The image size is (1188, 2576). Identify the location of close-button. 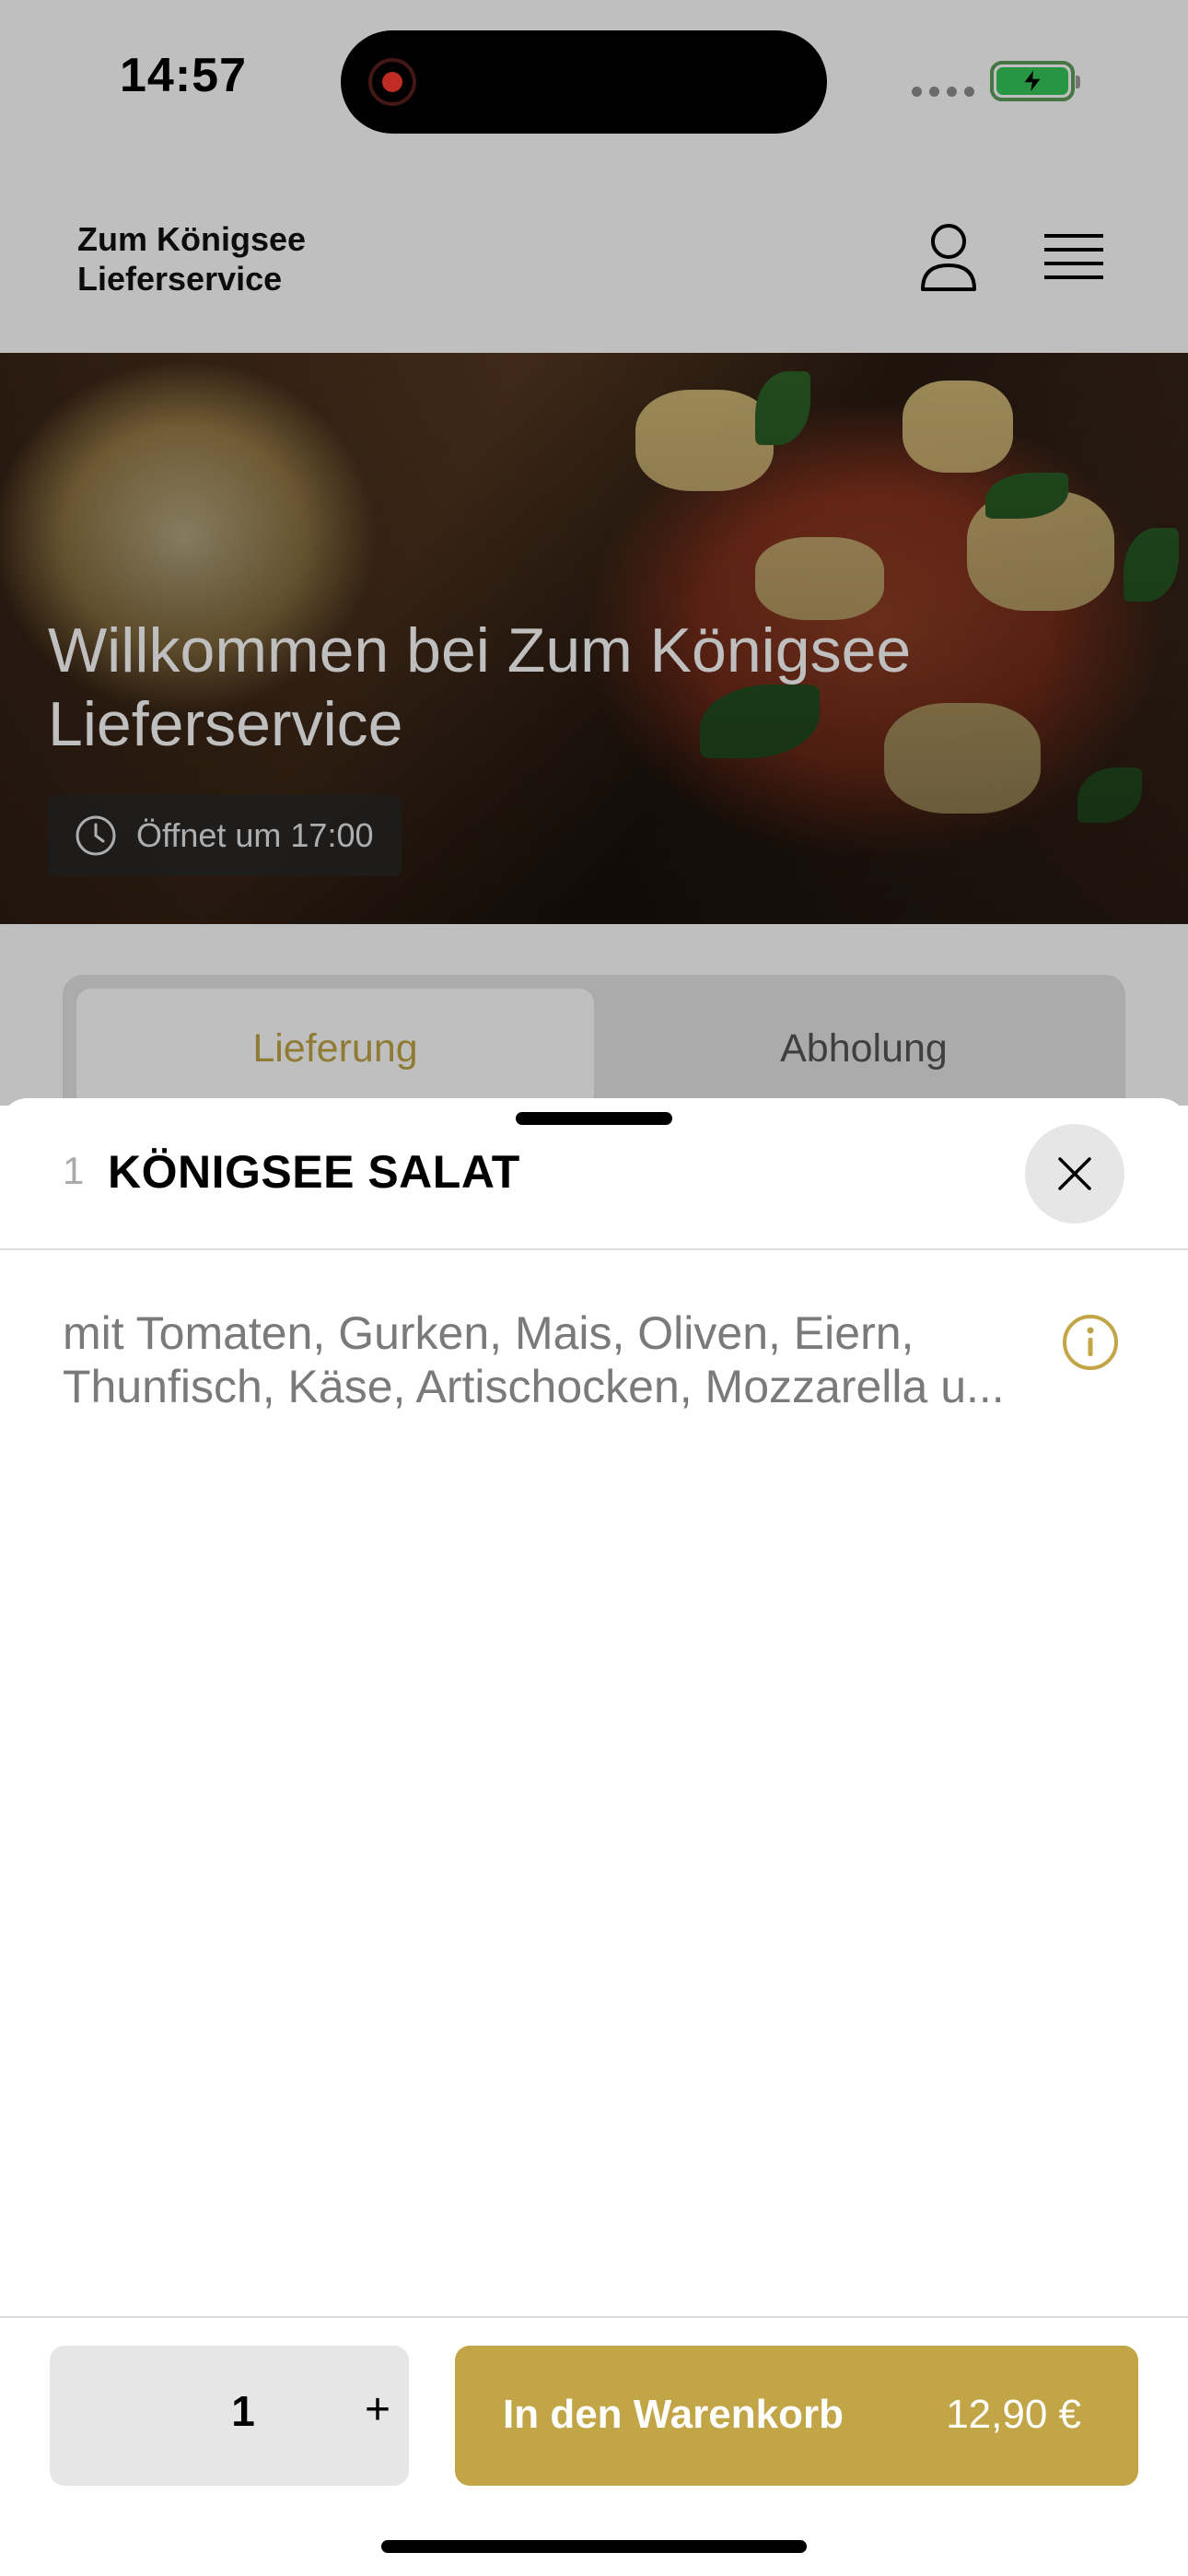
(1074, 1174).